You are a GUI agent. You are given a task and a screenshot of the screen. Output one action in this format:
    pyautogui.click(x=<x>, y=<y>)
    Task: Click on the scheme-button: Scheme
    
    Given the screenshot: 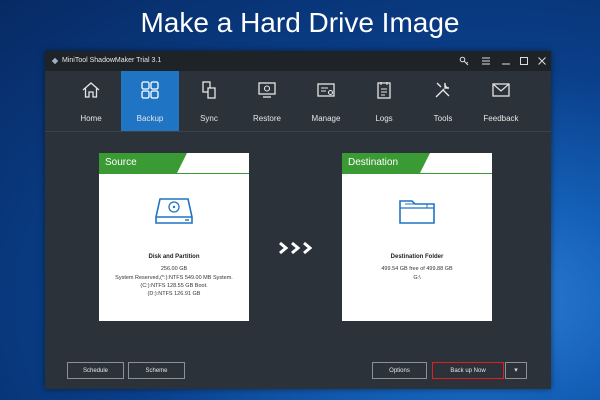 What is the action you would take?
    pyautogui.click(x=156, y=370)
    